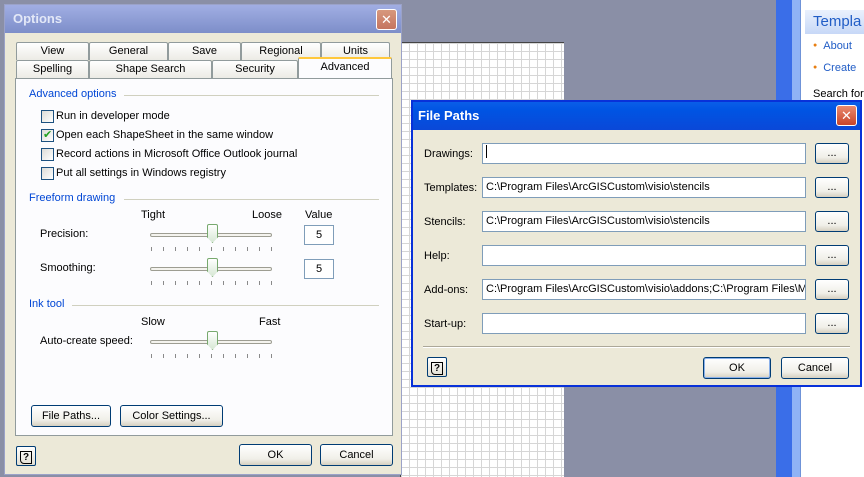  Describe the element at coordinates (644, 255) in the screenshot. I see `help-path-field` at that location.